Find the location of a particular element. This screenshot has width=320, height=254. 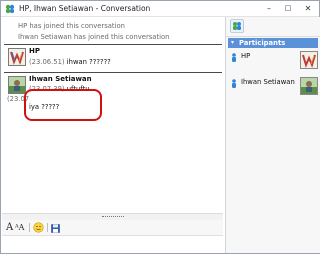

avatar-hp is located at coordinates (17, 57).